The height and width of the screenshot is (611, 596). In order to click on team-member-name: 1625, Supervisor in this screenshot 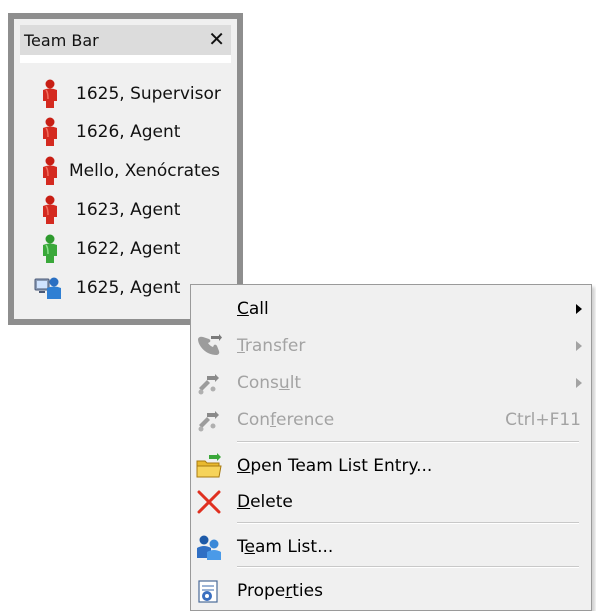, I will do `click(148, 94)`.